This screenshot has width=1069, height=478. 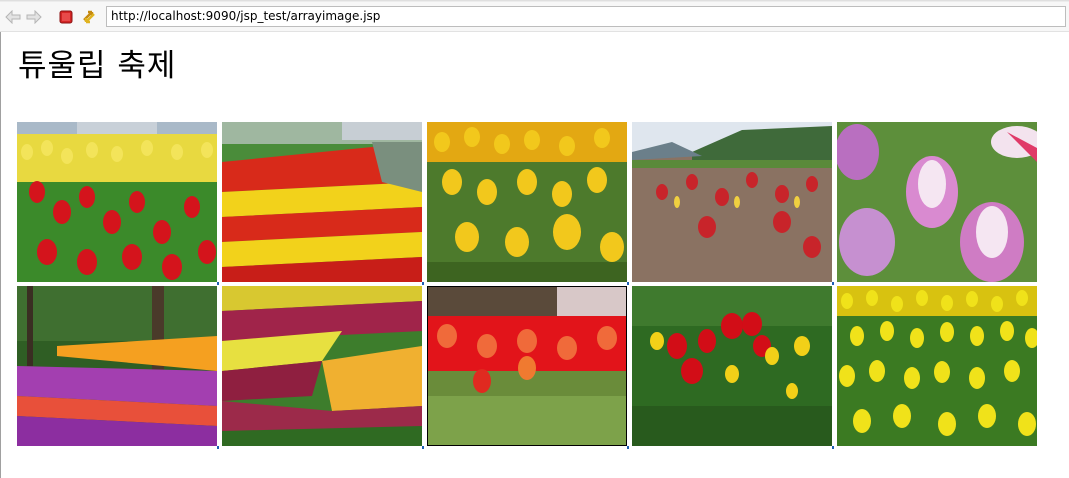 What do you see at coordinates (89, 17) in the screenshot?
I see `refresh-icon` at bounding box center [89, 17].